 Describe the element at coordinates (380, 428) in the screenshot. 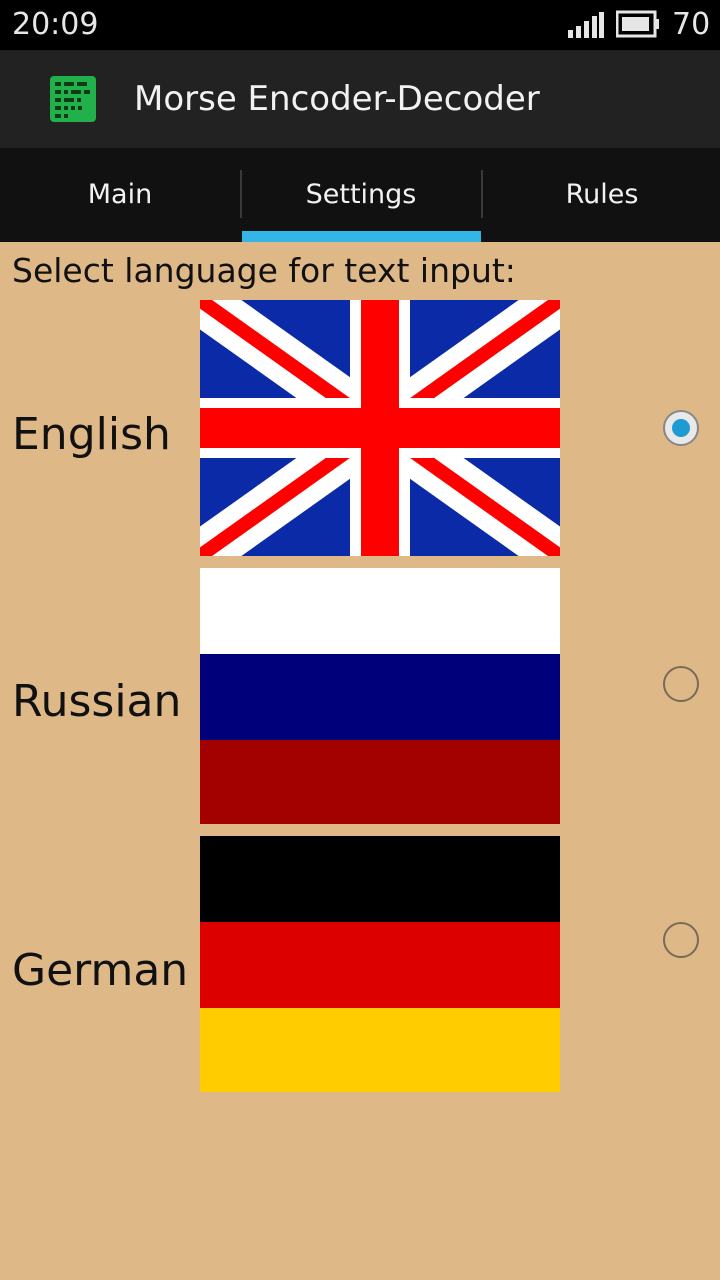

I see `uk-flag-image` at that location.